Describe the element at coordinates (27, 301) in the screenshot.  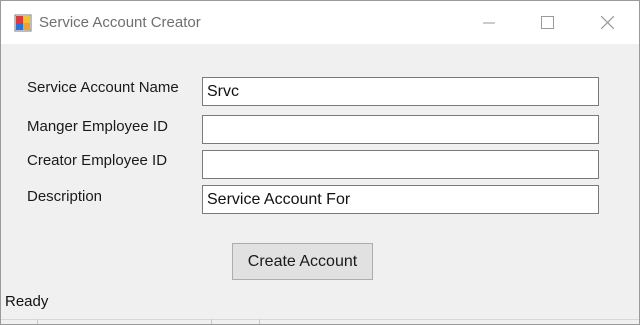
I see `status-text: Ready` at that location.